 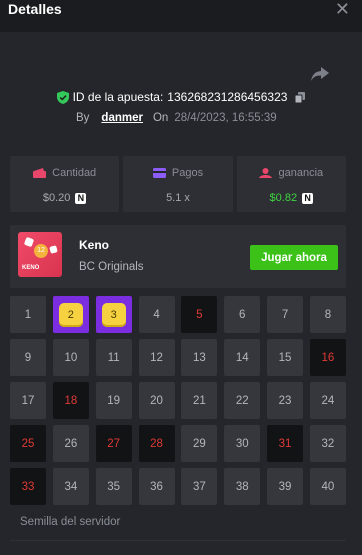 I want to click on keno-cell: 10, so click(x=70, y=357).